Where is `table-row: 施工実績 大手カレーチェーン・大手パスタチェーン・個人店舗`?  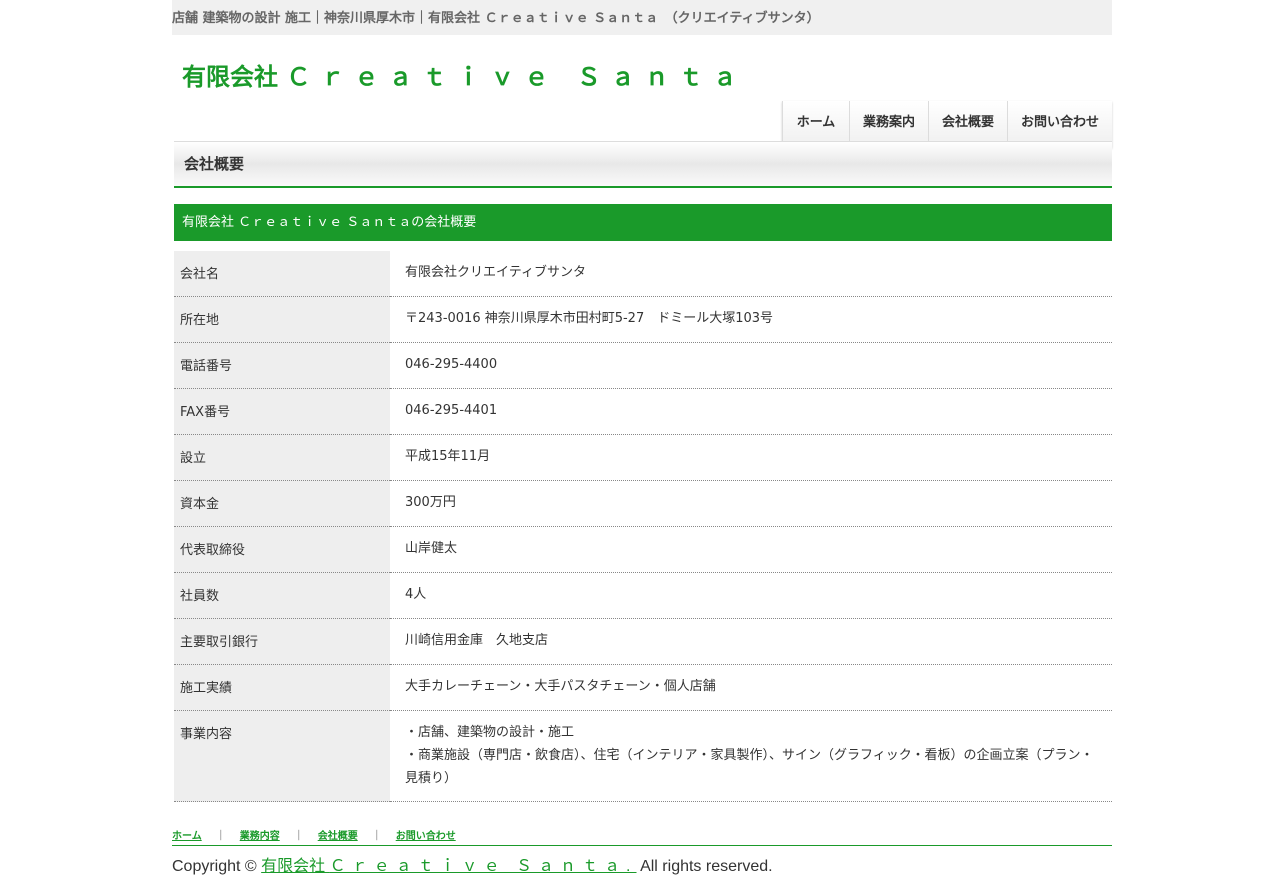 table-row: 施工実績 大手カレーチェーン・大手パスタチェーン・個人店舗 is located at coordinates (643, 687).